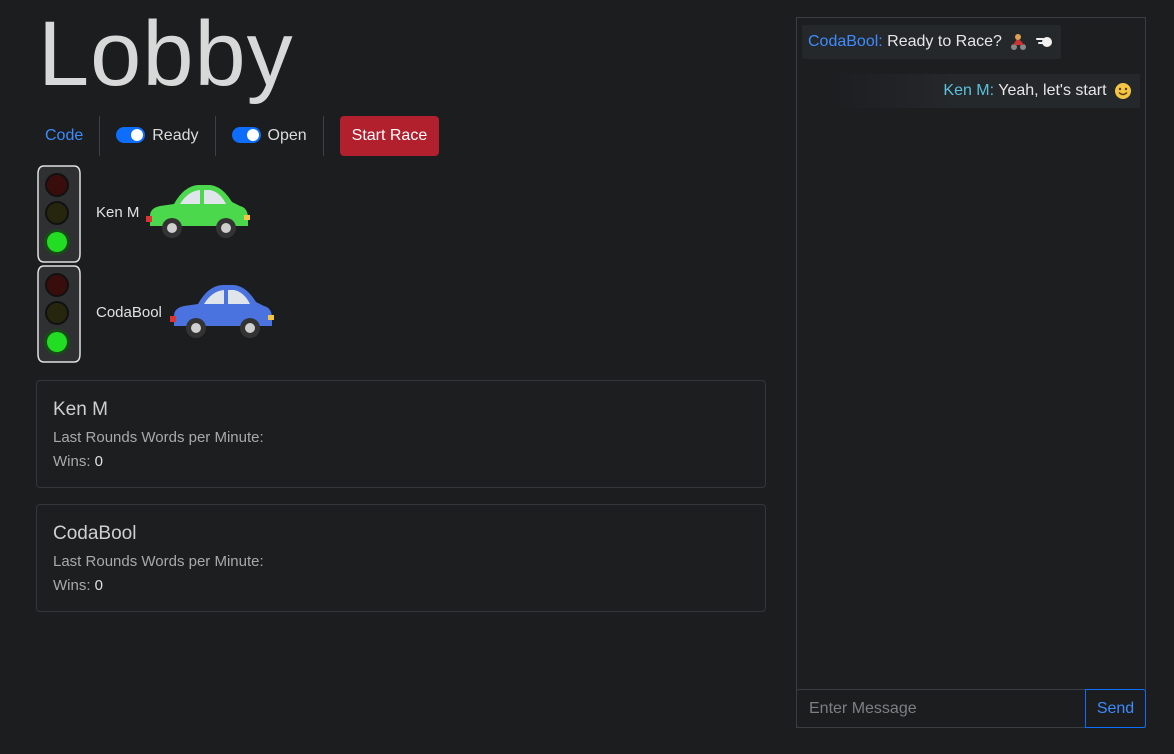  I want to click on ready-switch, so click(131, 135).